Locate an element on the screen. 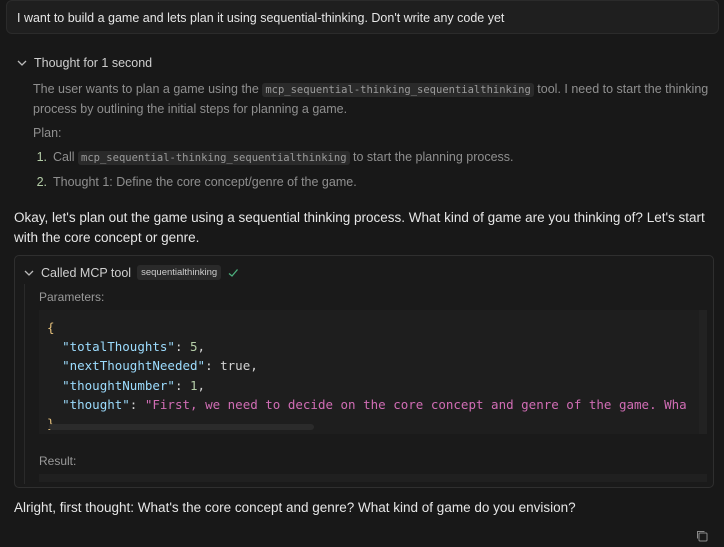  horizontal-scrollbar is located at coordinates (181, 427).